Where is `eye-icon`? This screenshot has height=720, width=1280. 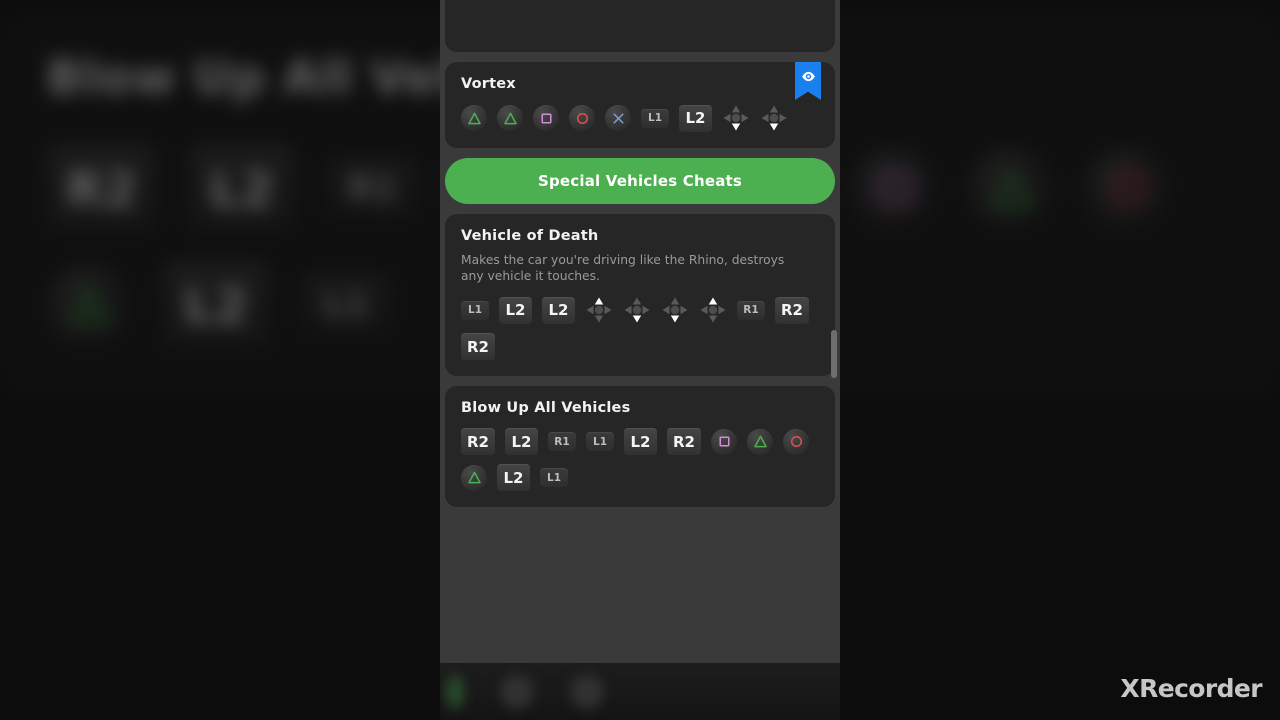
eye-icon is located at coordinates (808, 78).